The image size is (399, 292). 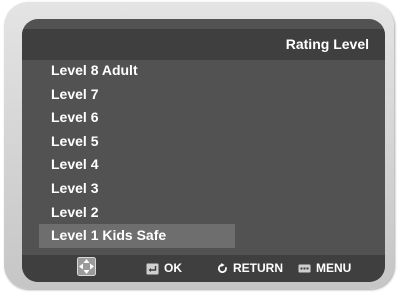 What do you see at coordinates (137, 95) in the screenshot?
I see `rating-level-item: Level 7` at bounding box center [137, 95].